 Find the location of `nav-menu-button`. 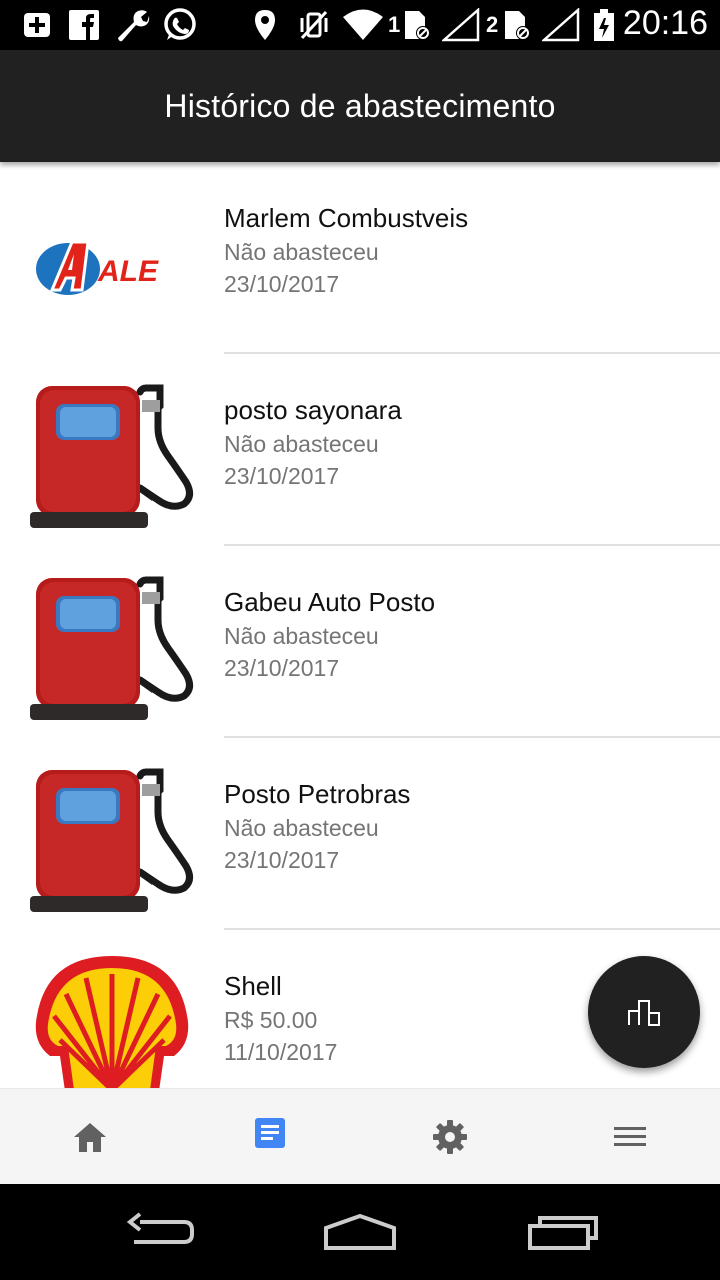

nav-menu-button is located at coordinates (630, 1137).